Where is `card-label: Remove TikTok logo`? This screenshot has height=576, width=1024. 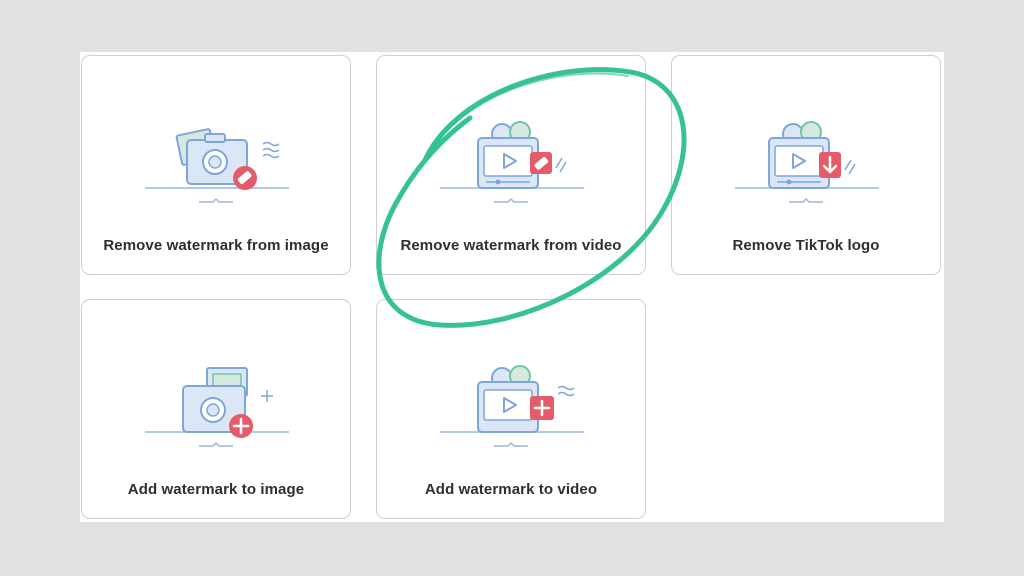 card-label: Remove TikTok logo is located at coordinates (806, 245).